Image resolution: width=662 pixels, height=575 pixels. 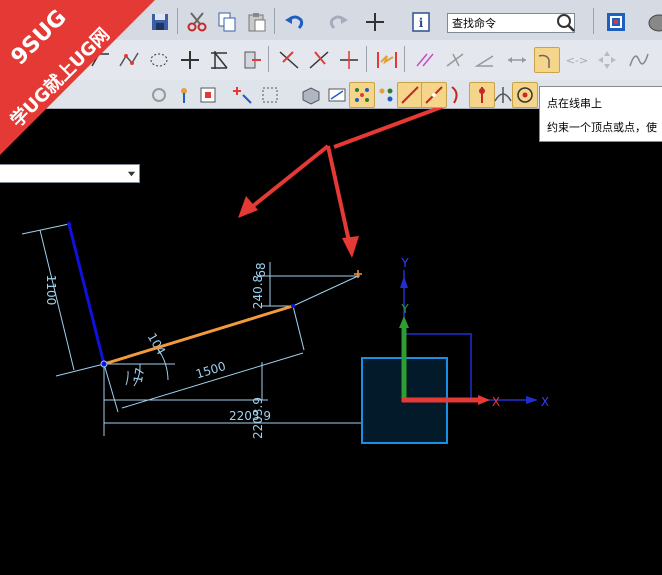 What do you see at coordinates (616, 22) in the screenshot?
I see `fit-view-icon` at bounding box center [616, 22].